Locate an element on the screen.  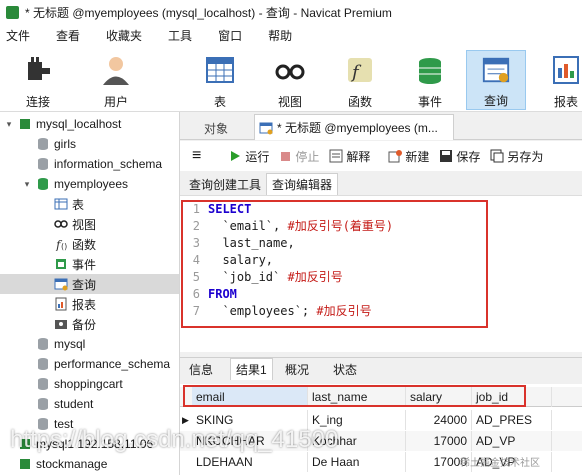
tree-item: mysql1 192.158.11.06 is located at coordinates (89, 444).